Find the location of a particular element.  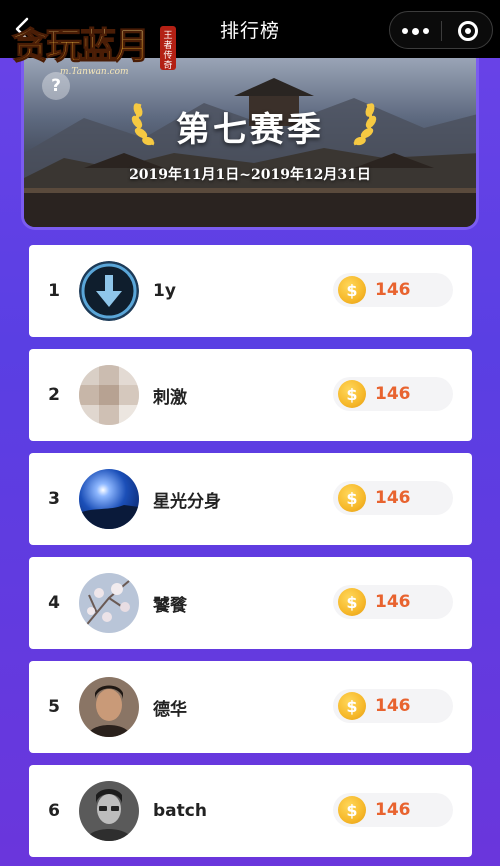

player-name: 饕餮 is located at coordinates (170, 605).